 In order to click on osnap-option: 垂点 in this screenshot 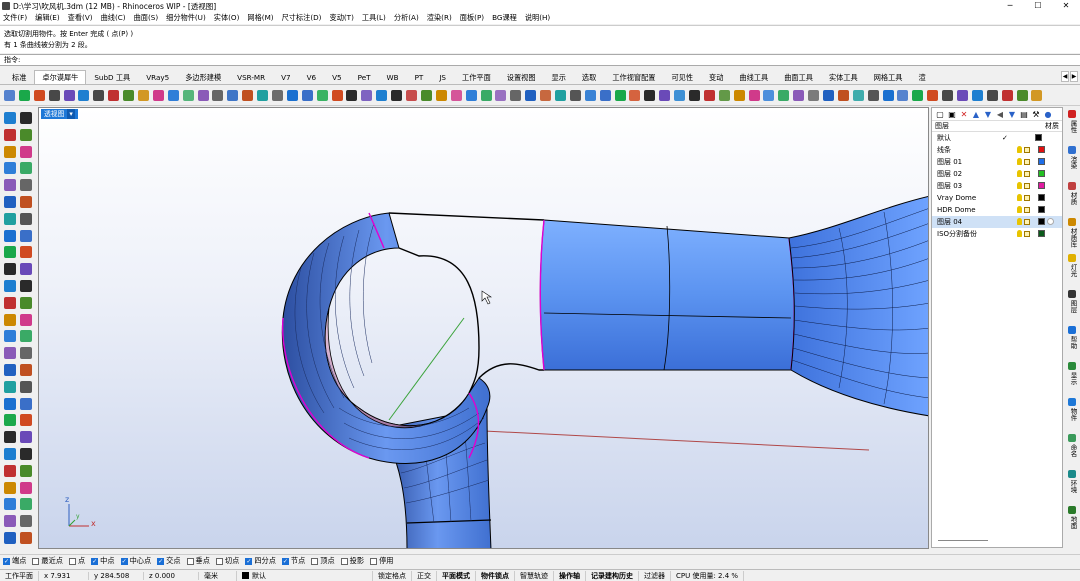, I will do `click(198, 561)`.